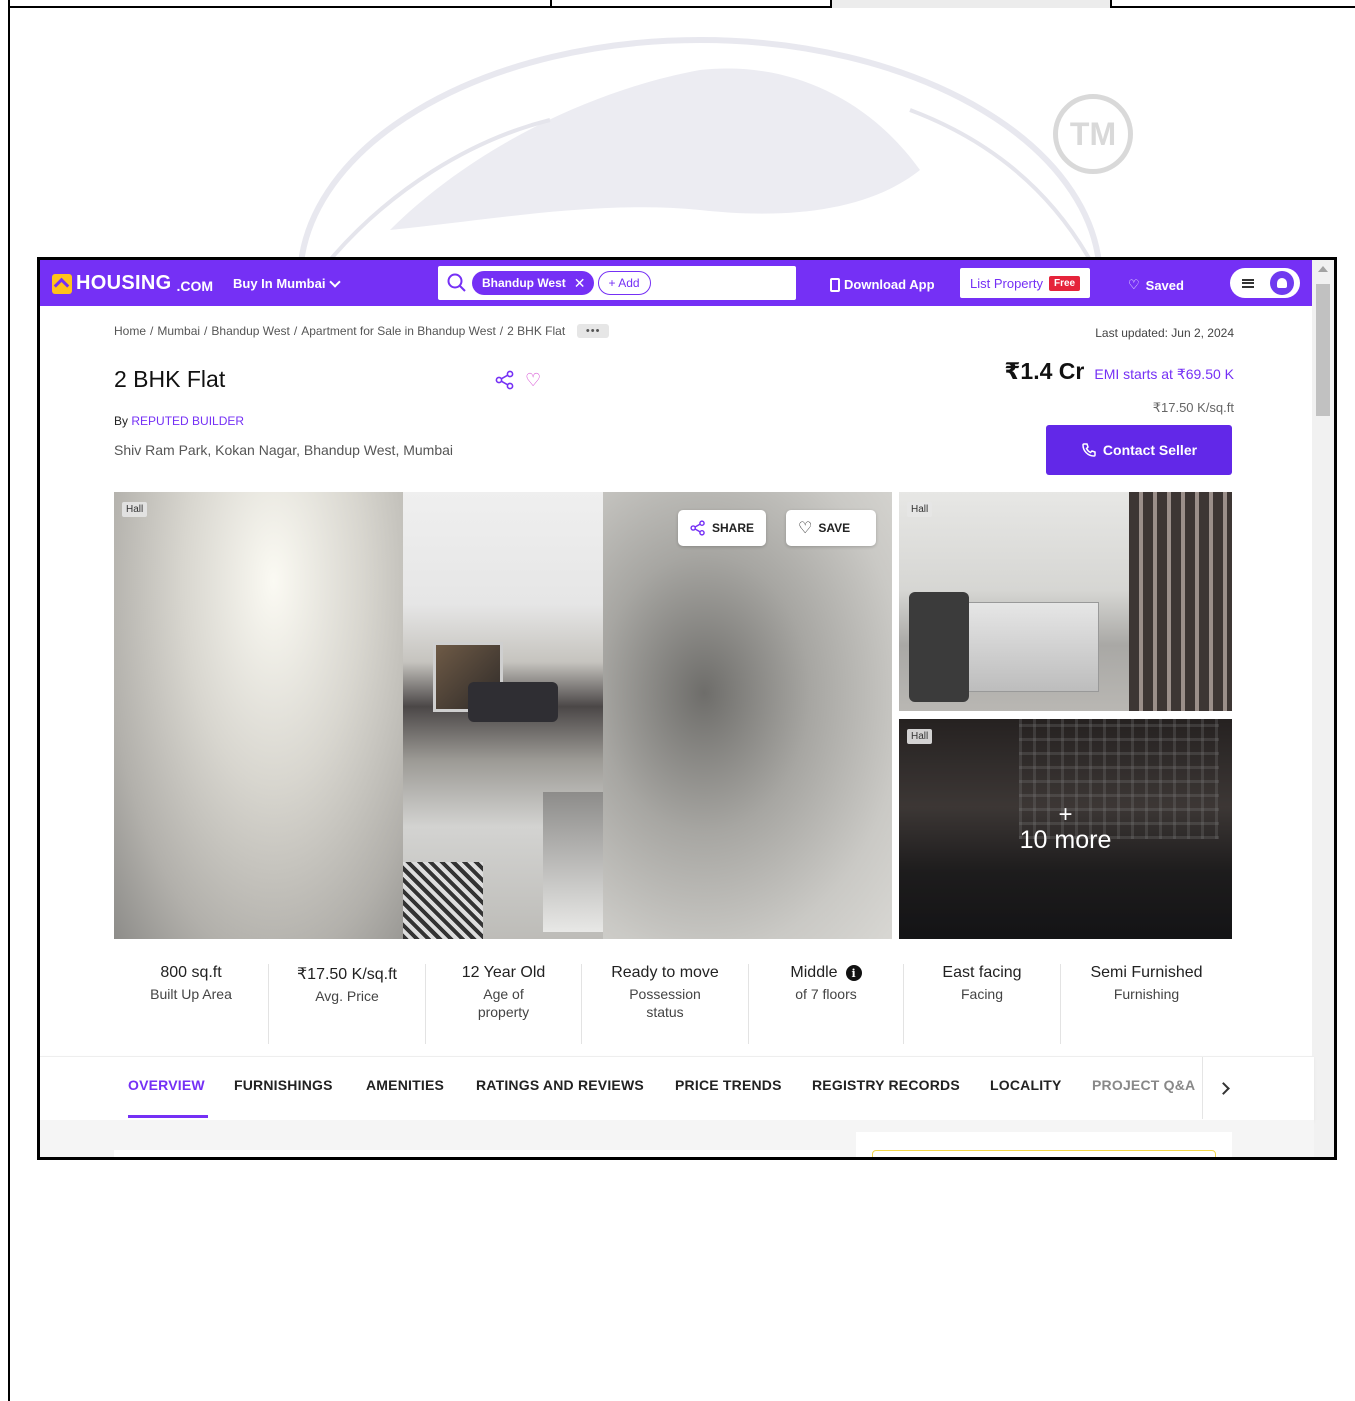 The width and height of the screenshot is (1355, 1401). Describe the element at coordinates (1323, 350) in the screenshot. I see `scrollbar-thumb` at that location.